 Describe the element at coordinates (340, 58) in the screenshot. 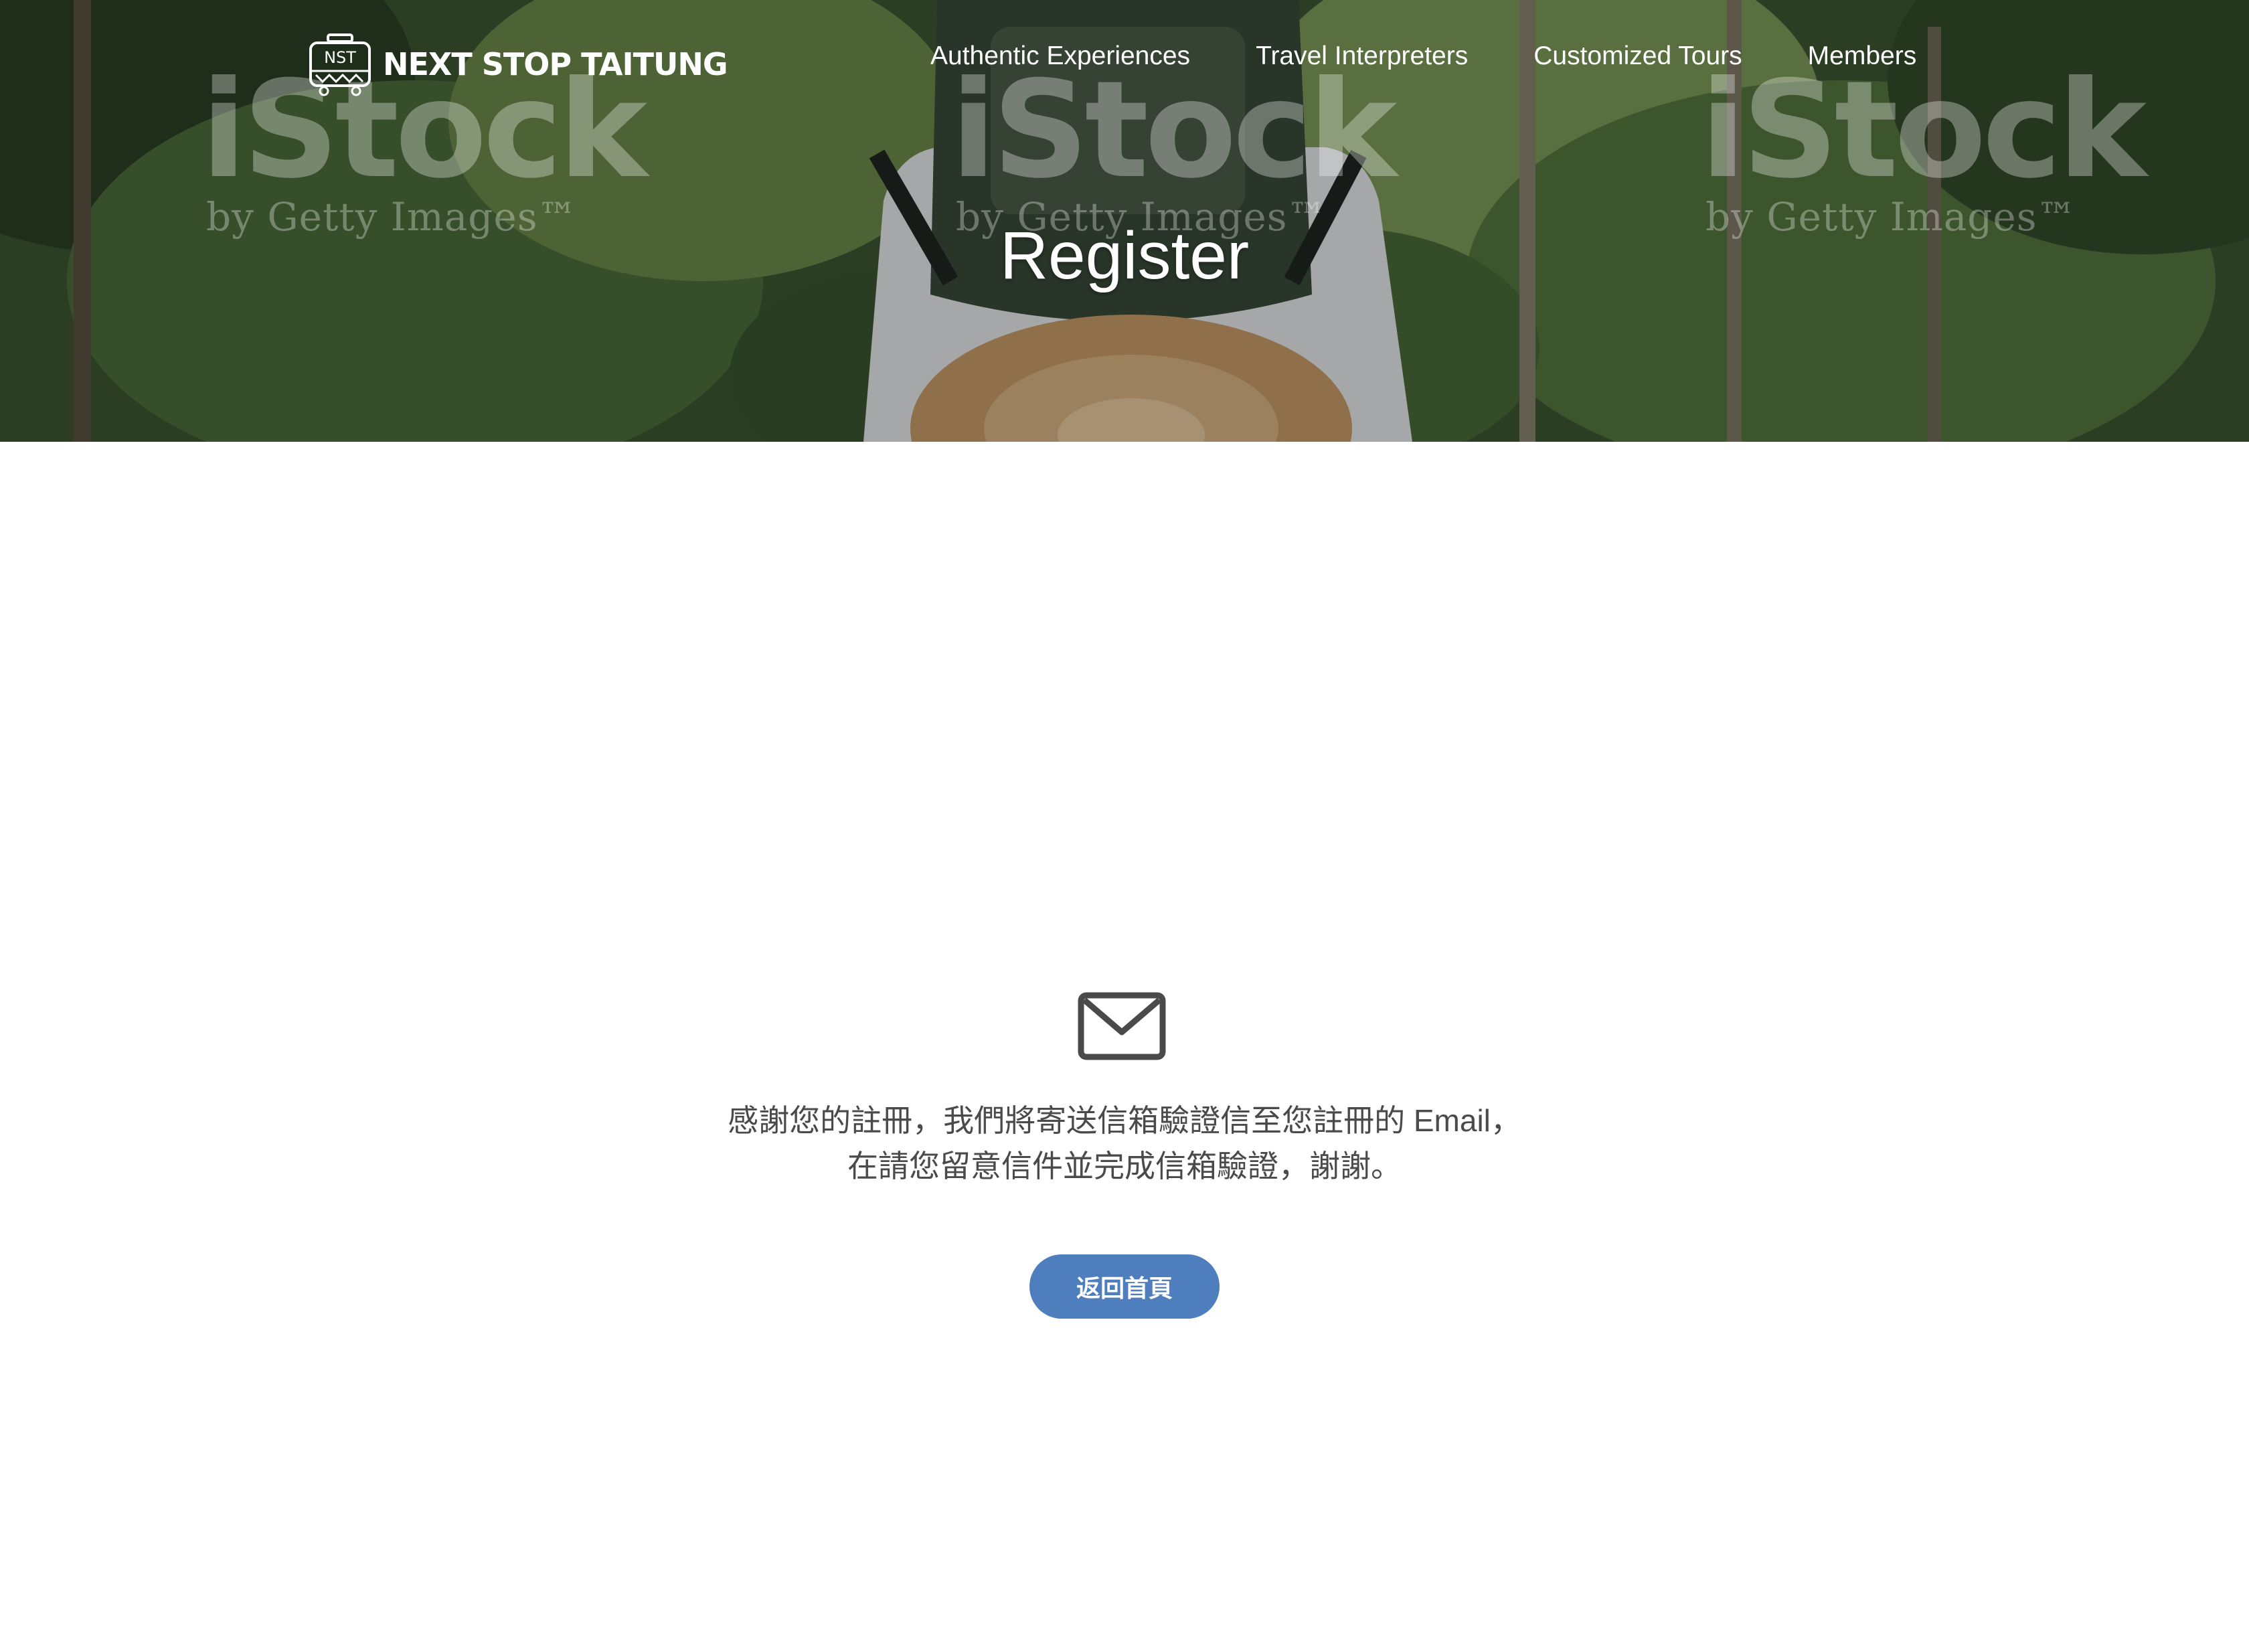

I see `svg-text: NST` at that location.